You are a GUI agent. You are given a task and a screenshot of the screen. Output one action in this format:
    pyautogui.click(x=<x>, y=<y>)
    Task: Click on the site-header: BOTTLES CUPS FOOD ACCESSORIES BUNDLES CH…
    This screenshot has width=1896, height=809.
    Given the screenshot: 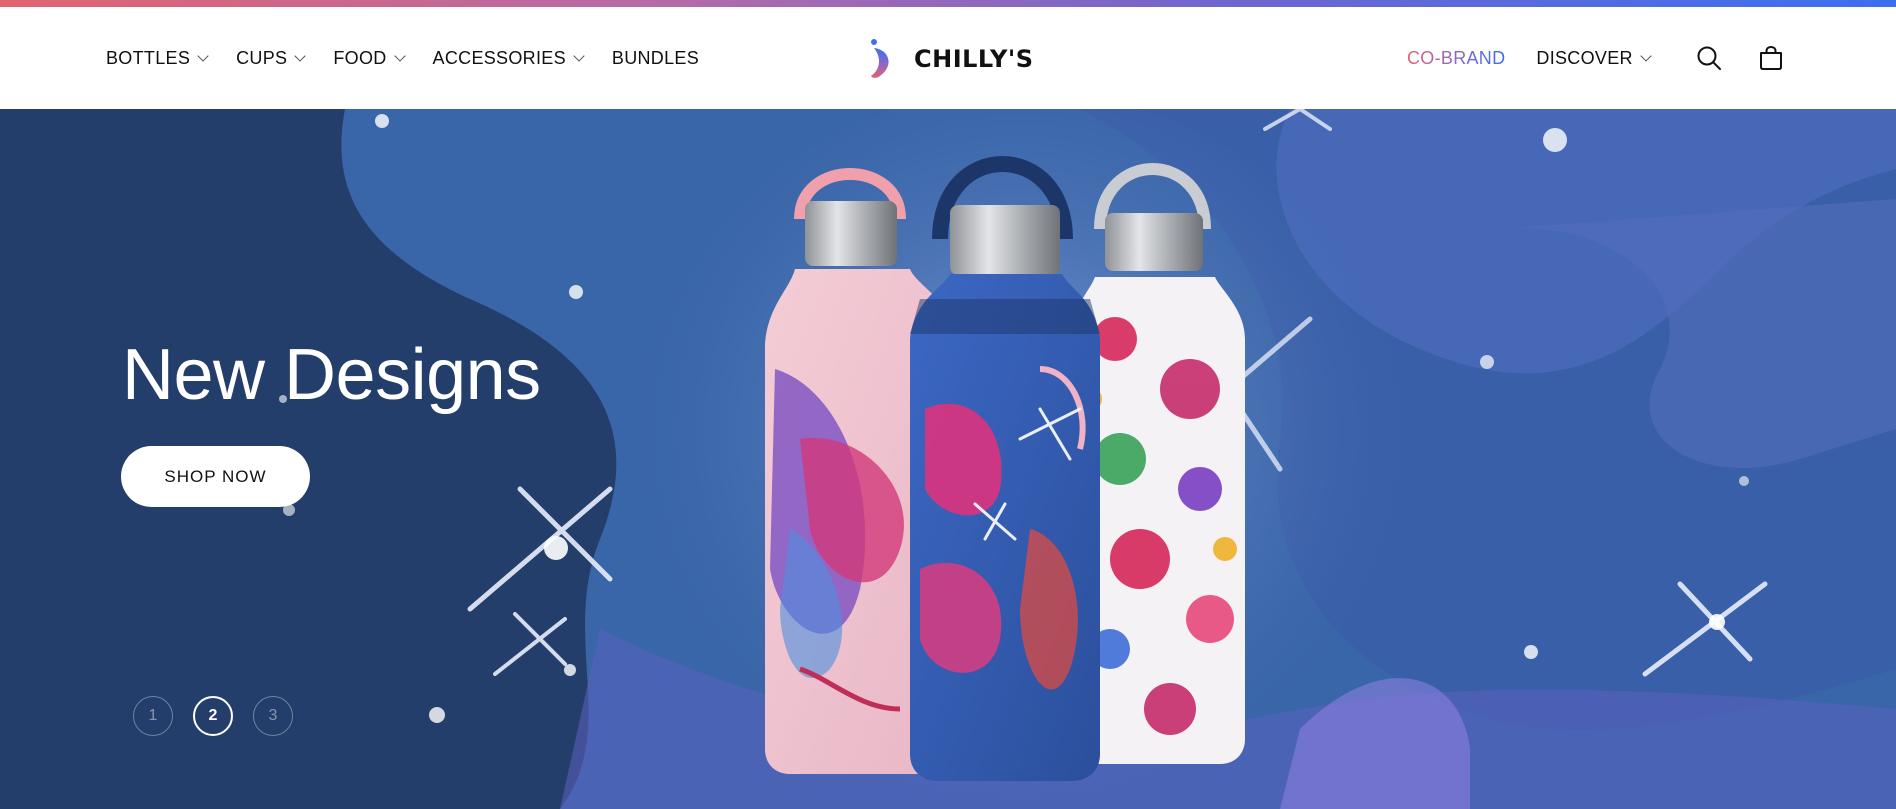 What is the action you would take?
    pyautogui.click(x=948, y=58)
    